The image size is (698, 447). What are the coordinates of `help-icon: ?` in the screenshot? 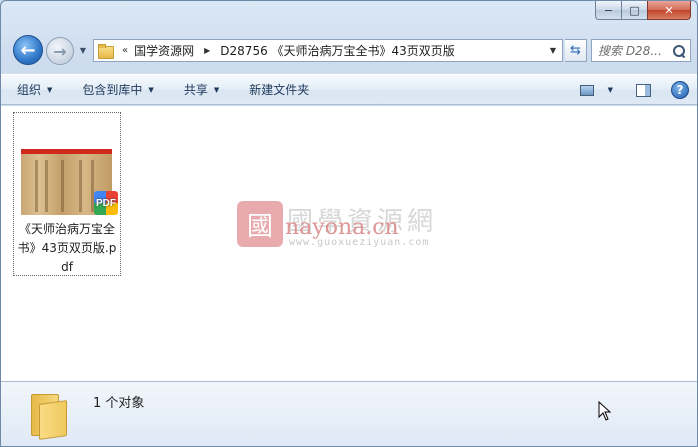 It's located at (680, 90).